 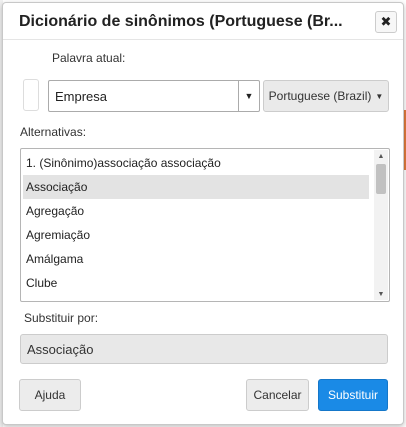 I want to click on close-icon: ✖, so click(x=386, y=21).